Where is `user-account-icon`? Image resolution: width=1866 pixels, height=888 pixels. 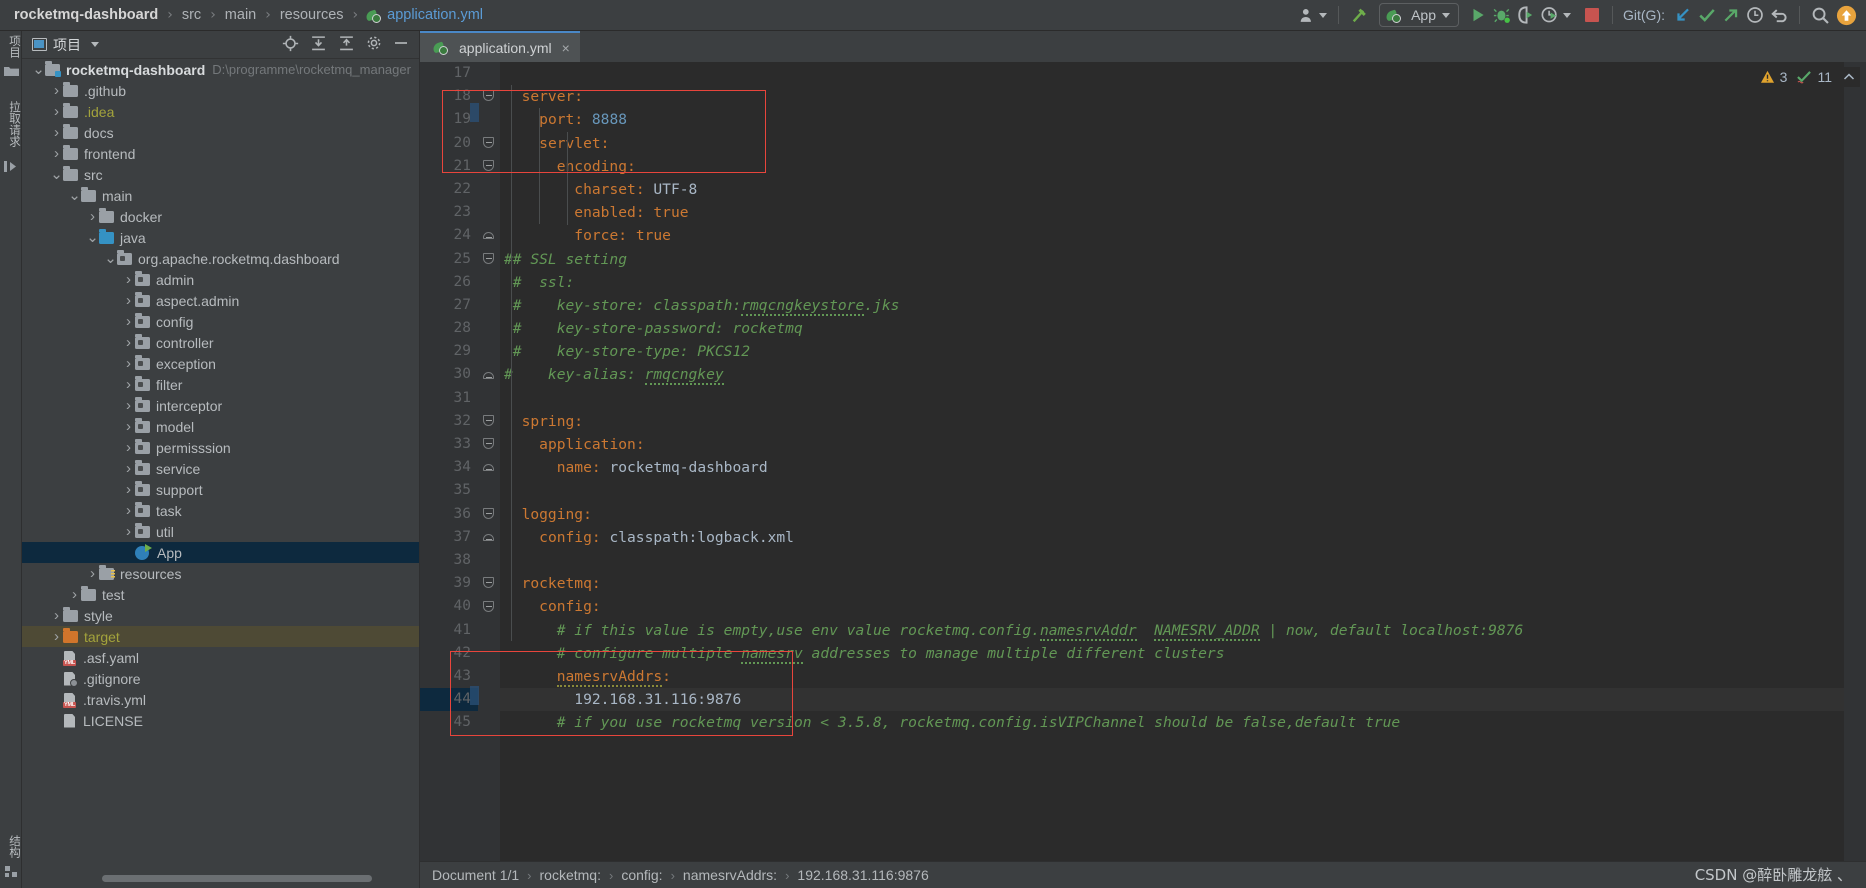
user-account-icon is located at coordinates (1313, 15).